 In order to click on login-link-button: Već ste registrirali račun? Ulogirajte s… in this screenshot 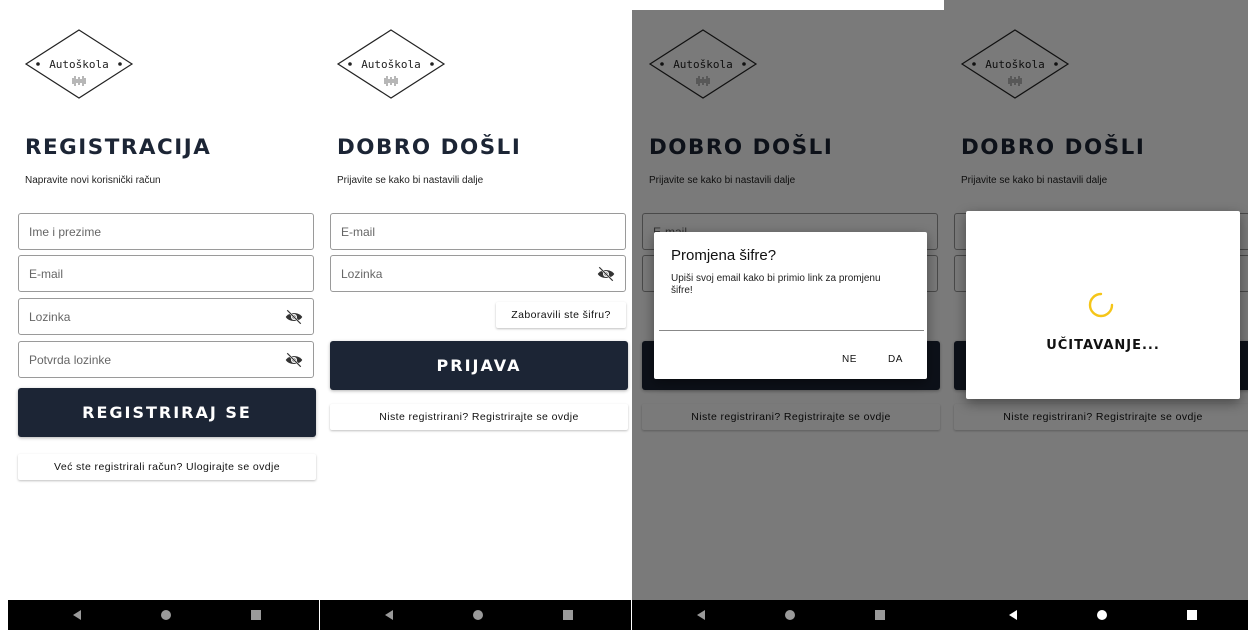, I will do `click(167, 467)`.